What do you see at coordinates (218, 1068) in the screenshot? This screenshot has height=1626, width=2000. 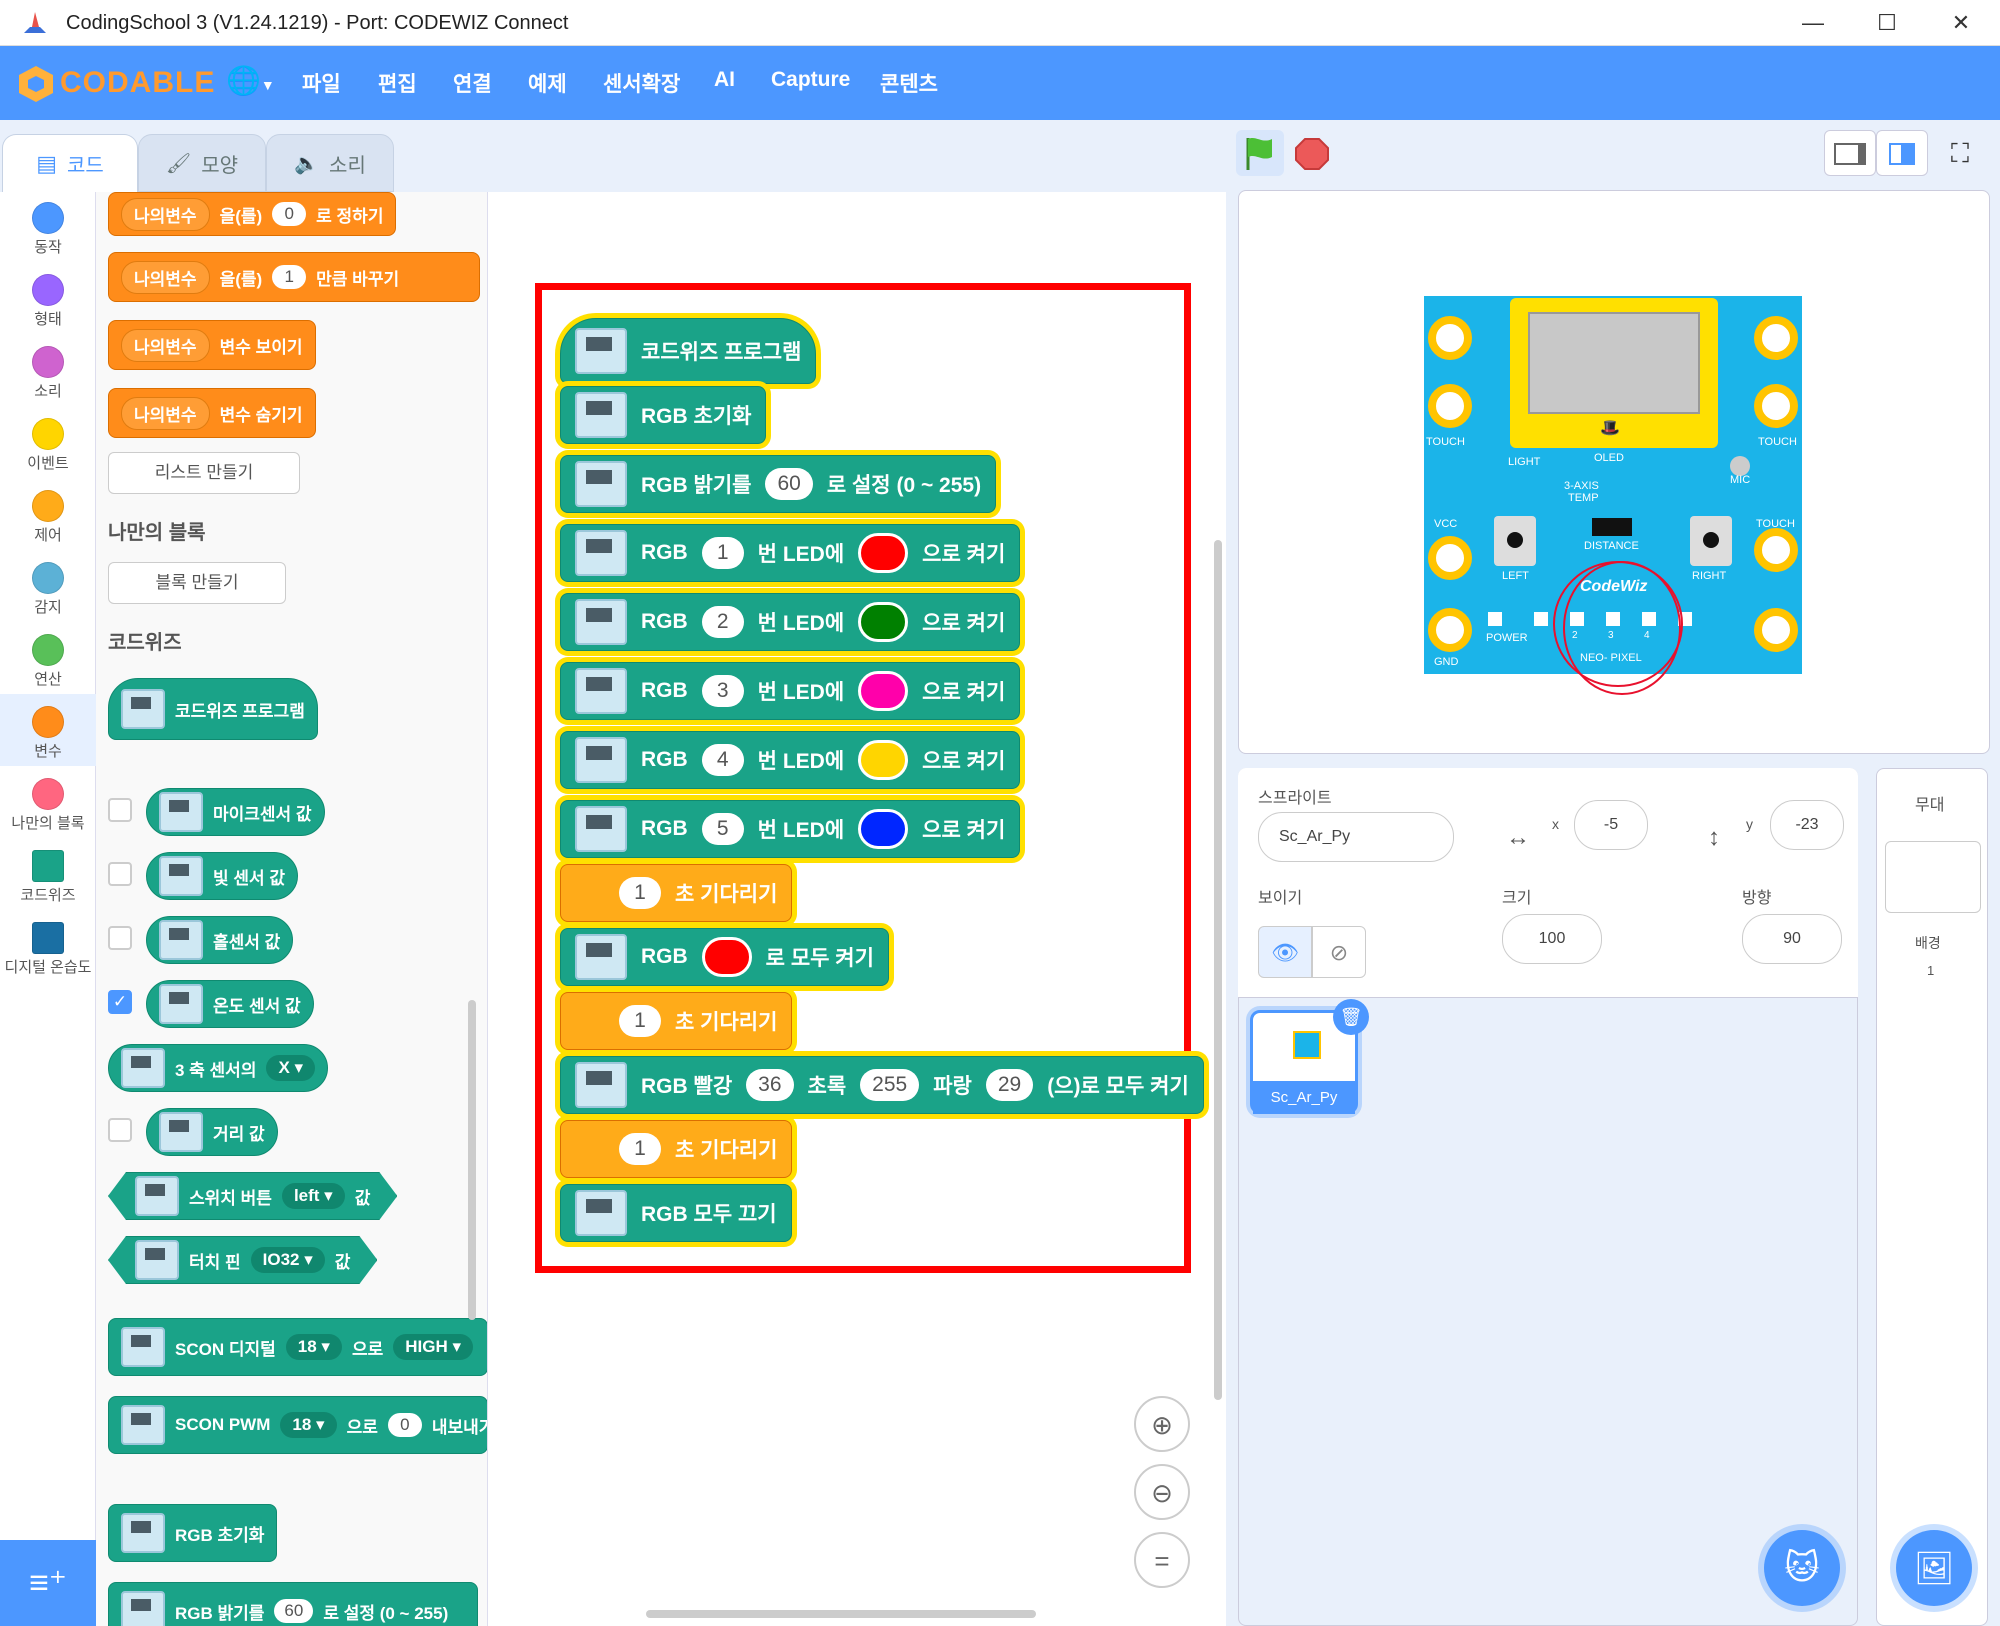 I see `3-axis-sensor-block: 3 축 센서의 X ▾` at bounding box center [218, 1068].